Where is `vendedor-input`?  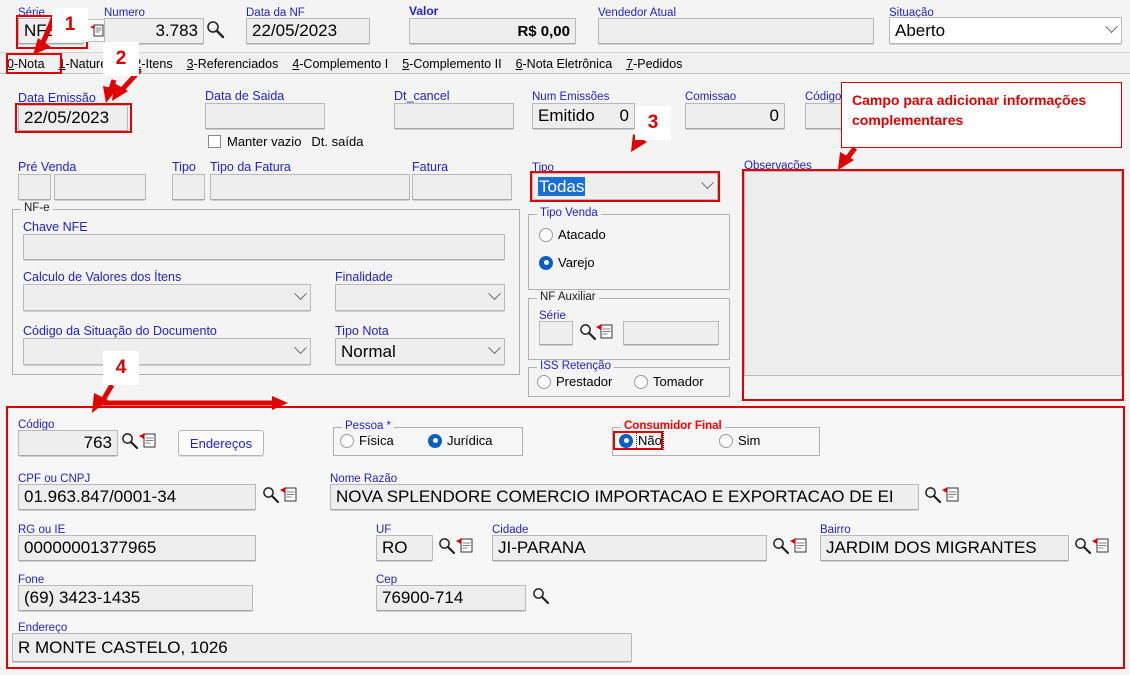 vendedor-input is located at coordinates (736, 31).